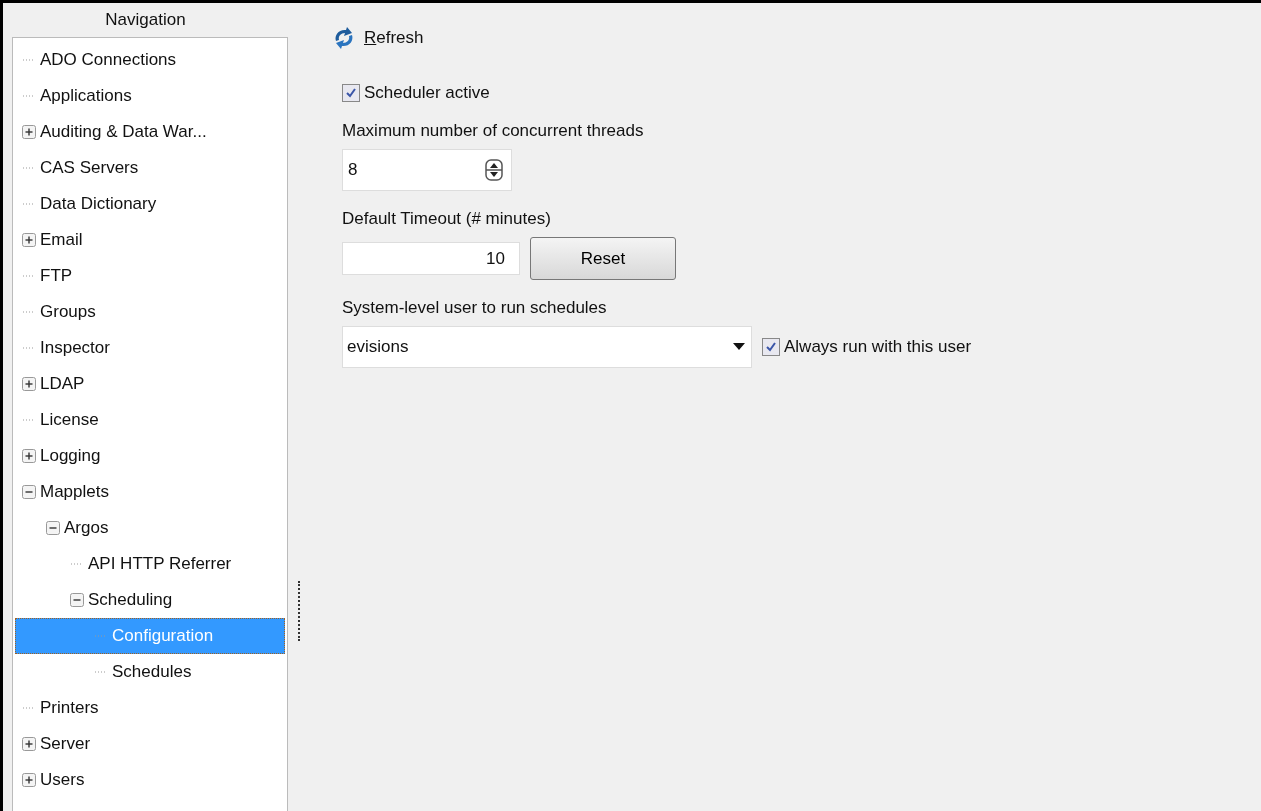 The height and width of the screenshot is (811, 1261). I want to click on tree-item: CAS Servers, so click(150, 168).